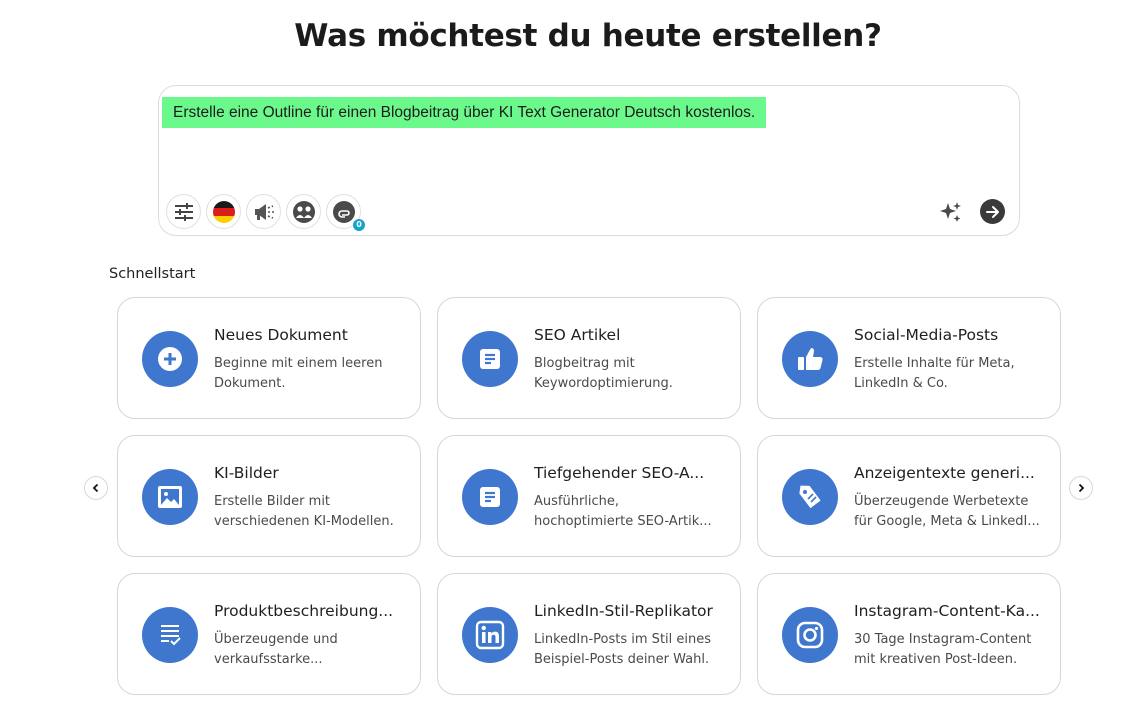 Image resolution: width=1122 pixels, height=701 pixels. What do you see at coordinates (298, 373) in the screenshot?
I see `card-description: Beginne mit einem leeren Dokument.` at bounding box center [298, 373].